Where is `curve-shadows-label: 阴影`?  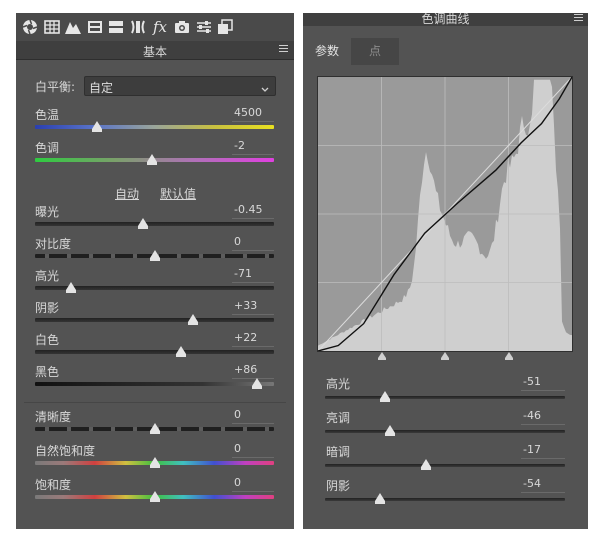 curve-shadows-label: 阴影 is located at coordinates (338, 486).